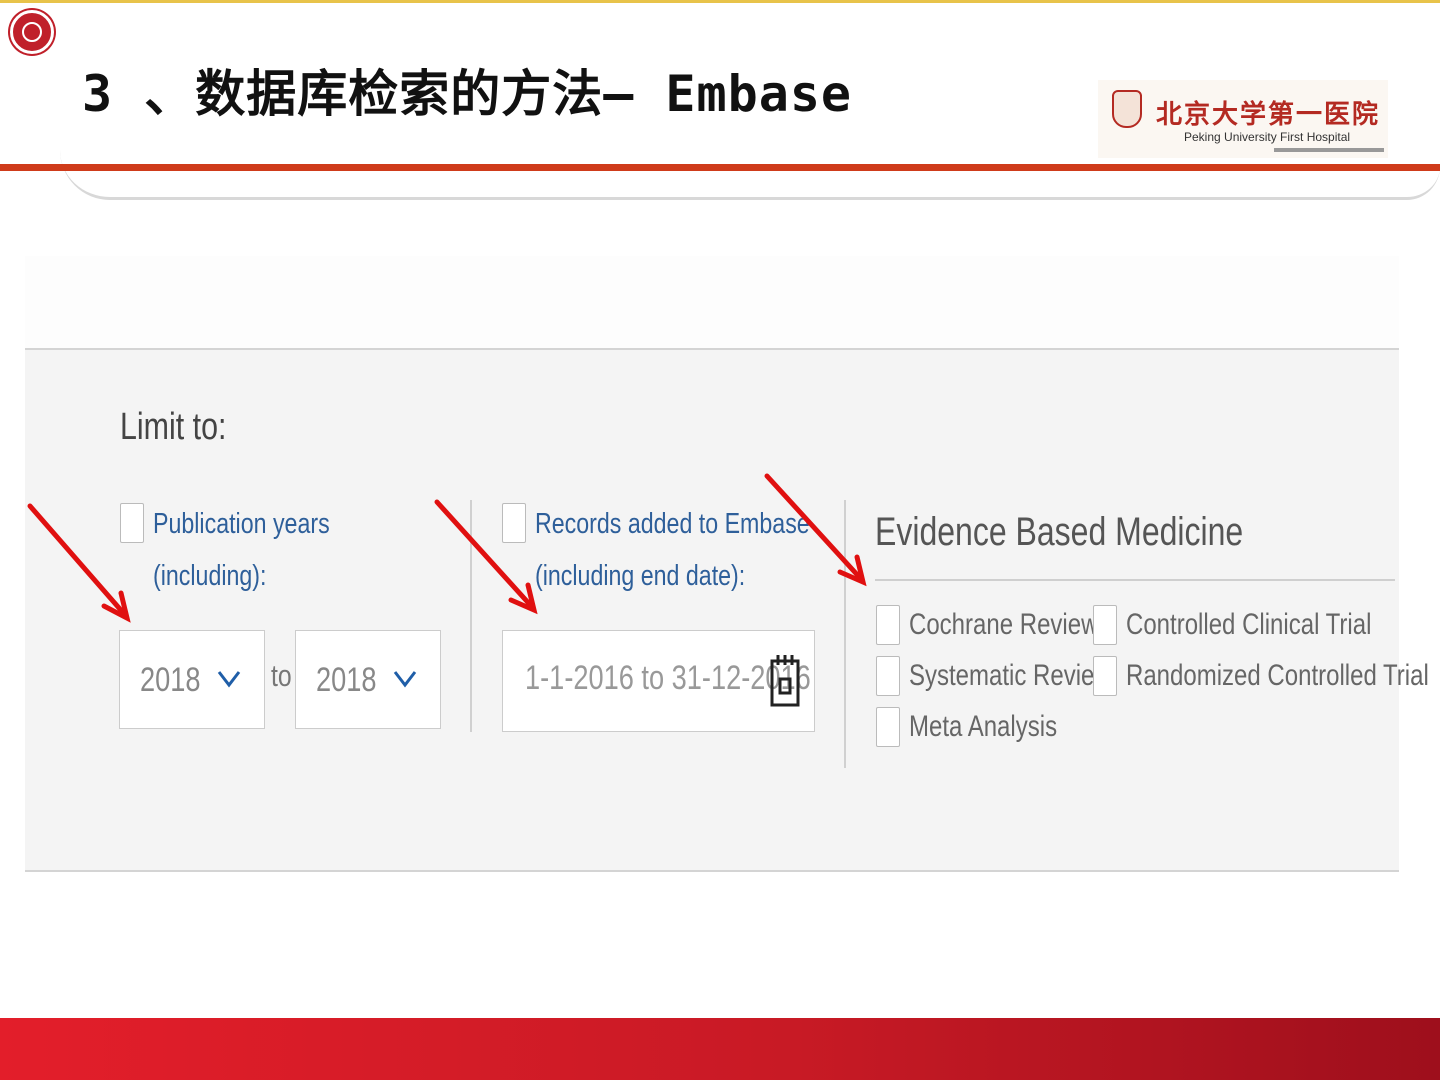 This screenshot has height=1080, width=1440. What do you see at coordinates (1010, 675) in the screenshot?
I see `systematic-review-label: Systematic Review` at bounding box center [1010, 675].